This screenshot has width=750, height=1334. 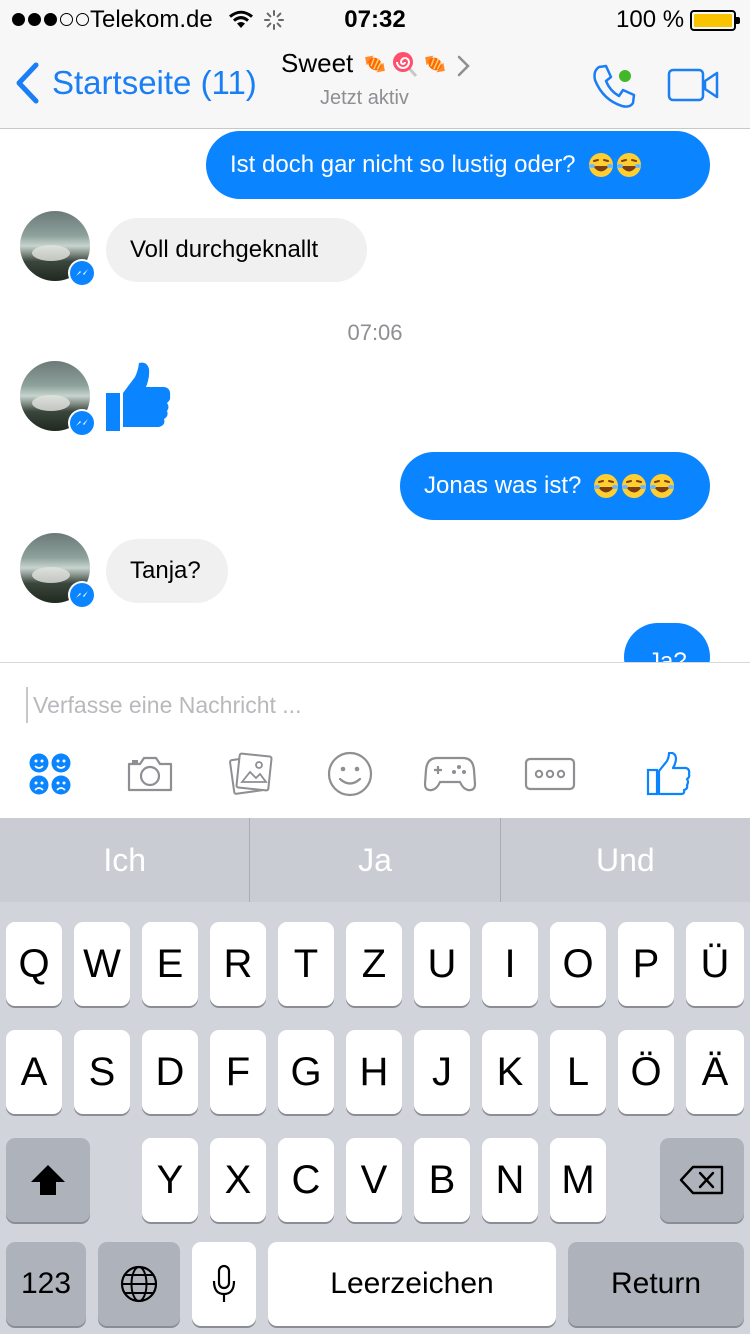 What do you see at coordinates (238, 1180) in the screenshot?
I see `key: X` at bounding box center [238, 1180].